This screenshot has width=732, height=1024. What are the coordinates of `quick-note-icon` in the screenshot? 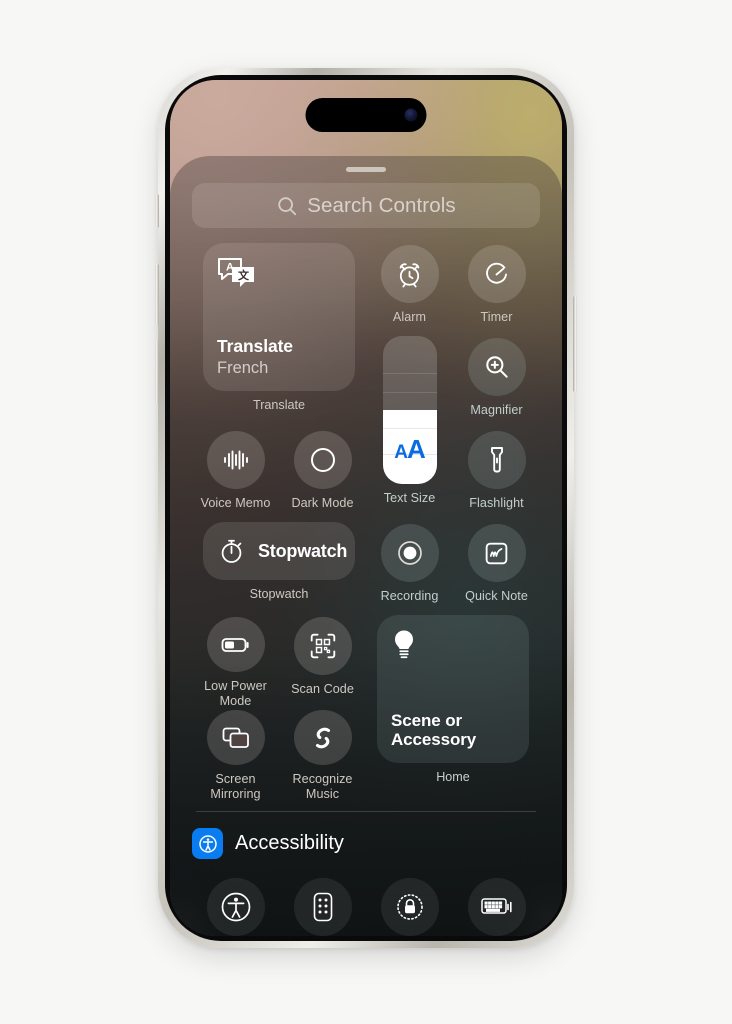 It's located at (496, 553).